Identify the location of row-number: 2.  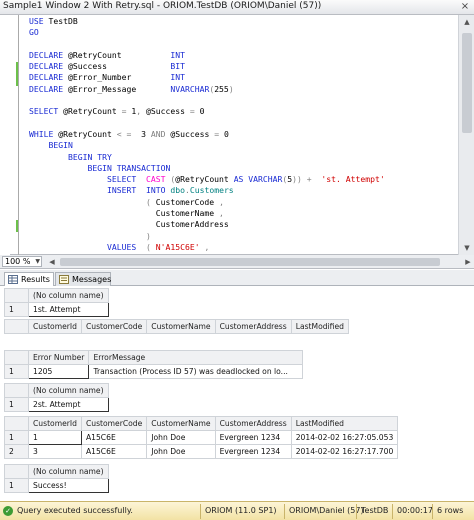
(16, 451).